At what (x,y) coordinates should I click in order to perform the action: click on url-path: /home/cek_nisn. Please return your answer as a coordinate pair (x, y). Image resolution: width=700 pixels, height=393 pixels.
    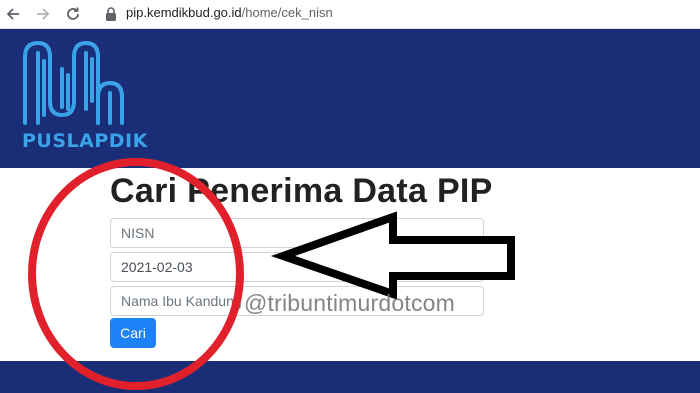
    Looking at the image, I should click on (287, 12).